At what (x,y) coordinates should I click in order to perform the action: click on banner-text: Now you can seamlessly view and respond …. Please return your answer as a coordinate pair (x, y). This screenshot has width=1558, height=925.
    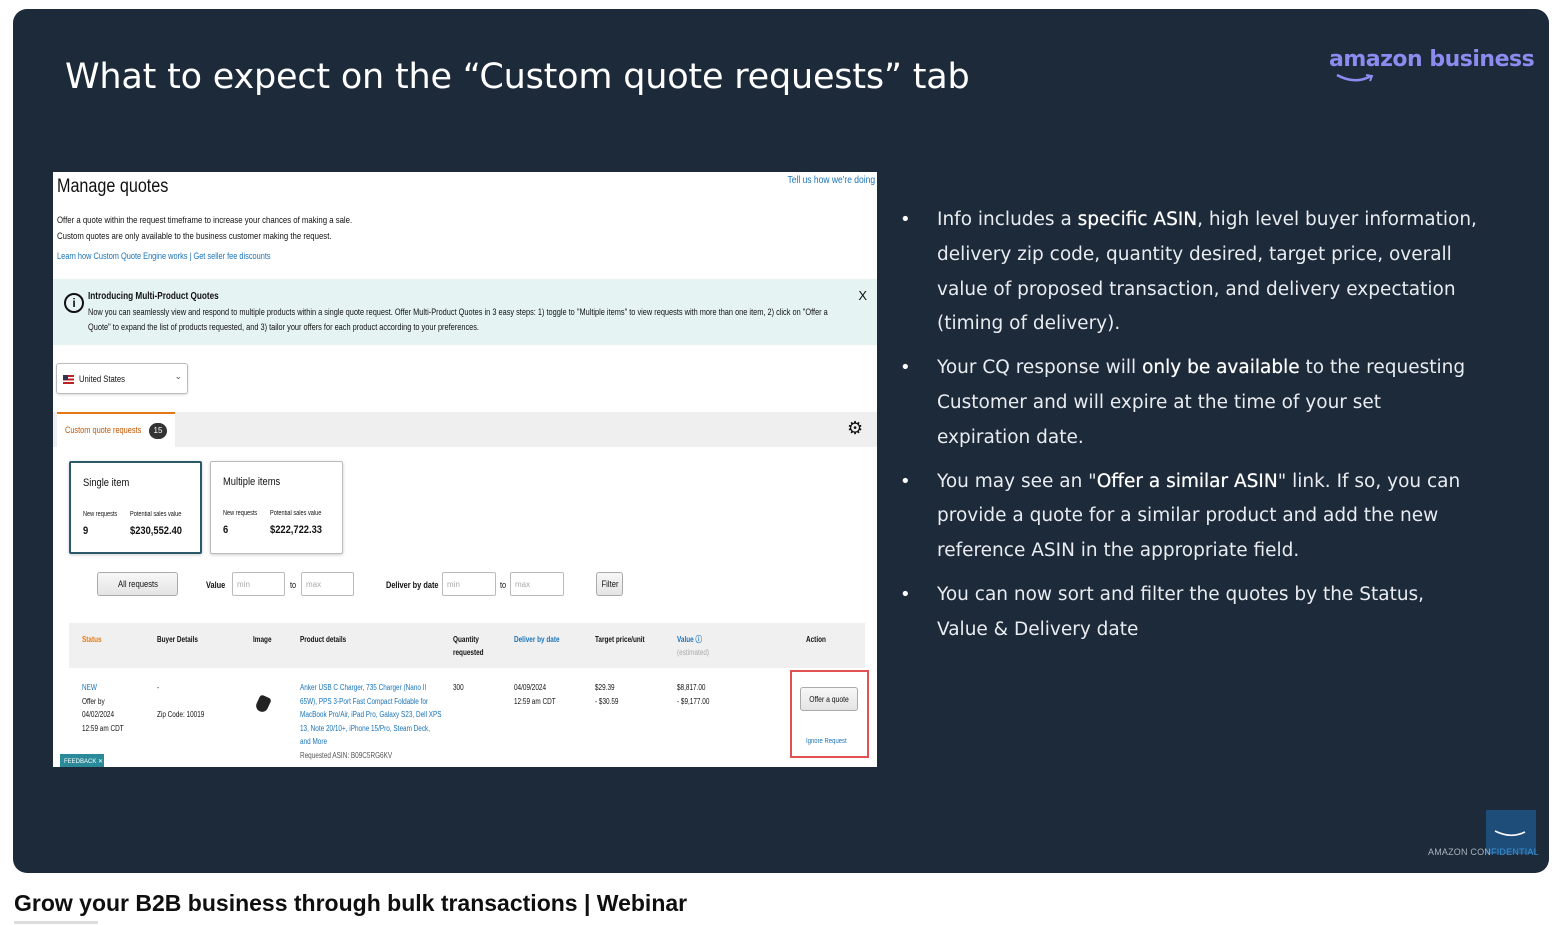
    Looking at the image, I should click on (469, 320).